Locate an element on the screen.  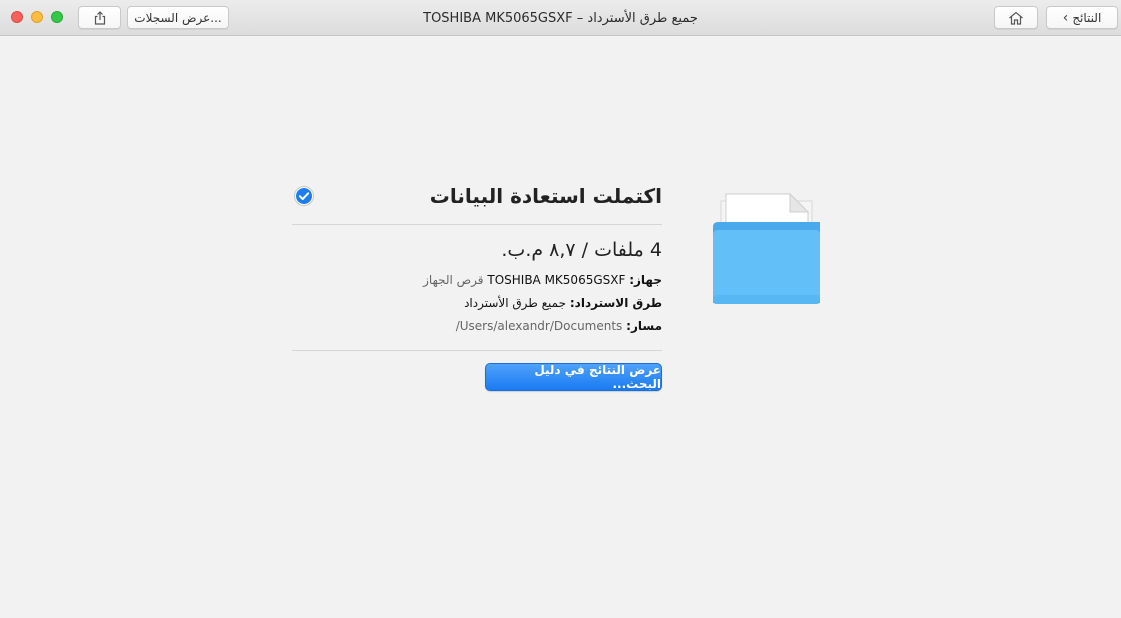
checkmark-icon is located at coordinates (304, 196).